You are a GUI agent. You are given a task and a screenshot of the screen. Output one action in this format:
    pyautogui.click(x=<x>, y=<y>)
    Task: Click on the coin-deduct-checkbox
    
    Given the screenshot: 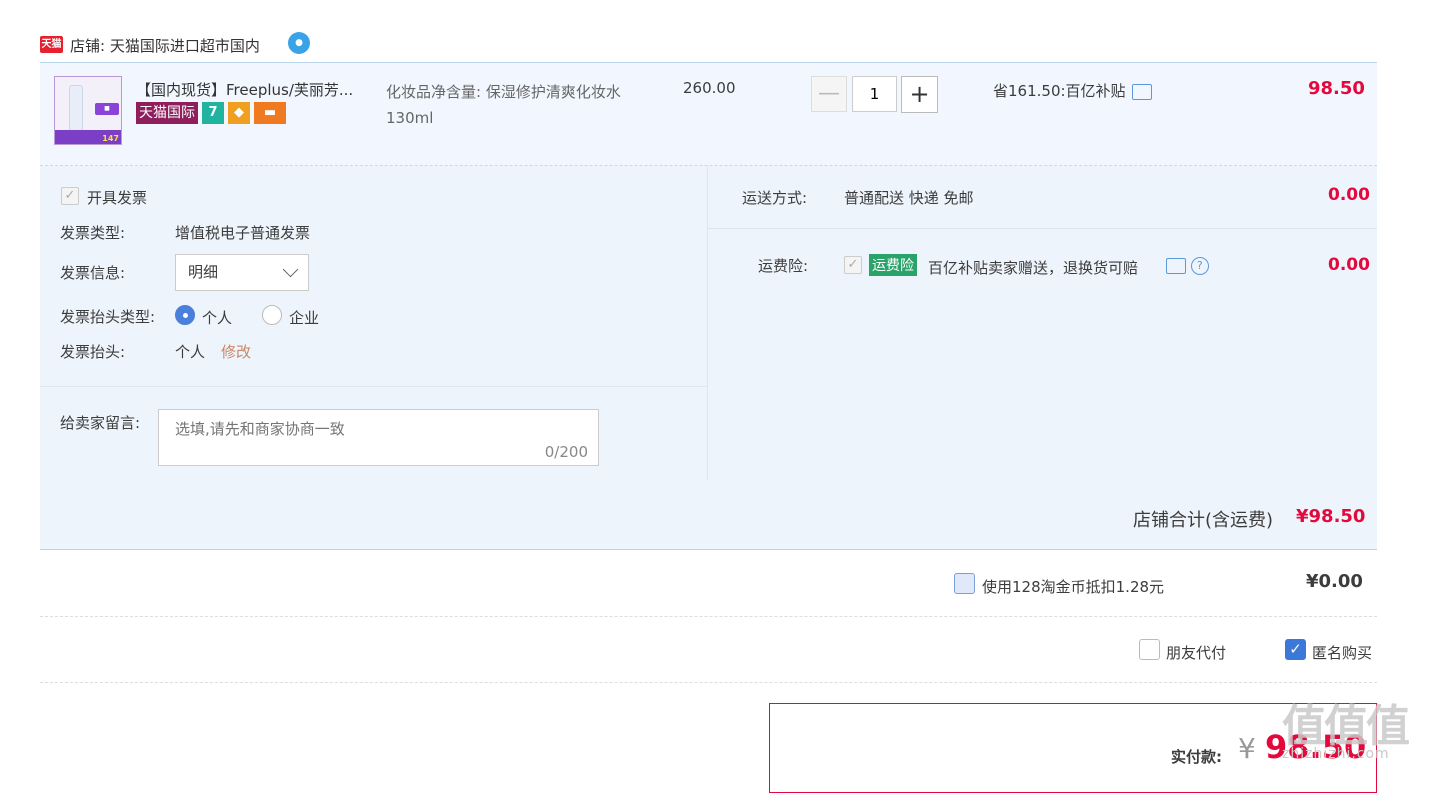 What is the action you would take?
    pyautogui.click(x=964, y=583)
    